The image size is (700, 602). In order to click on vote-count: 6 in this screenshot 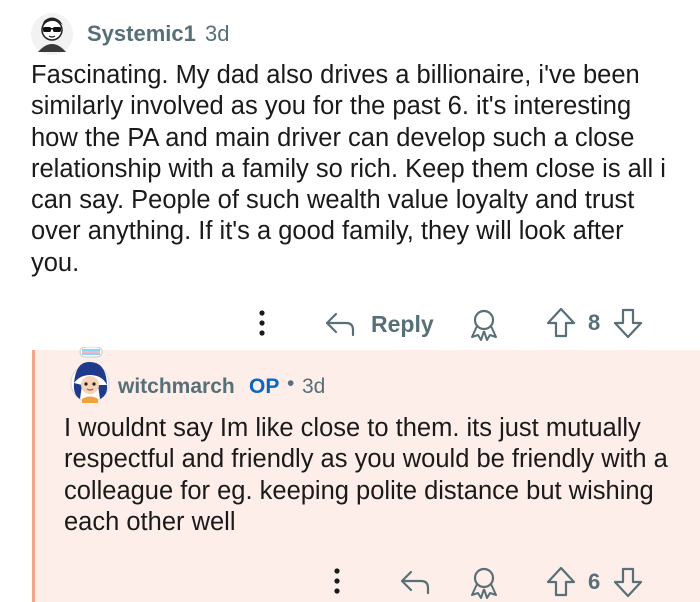, I will do `click(594, 581)`.